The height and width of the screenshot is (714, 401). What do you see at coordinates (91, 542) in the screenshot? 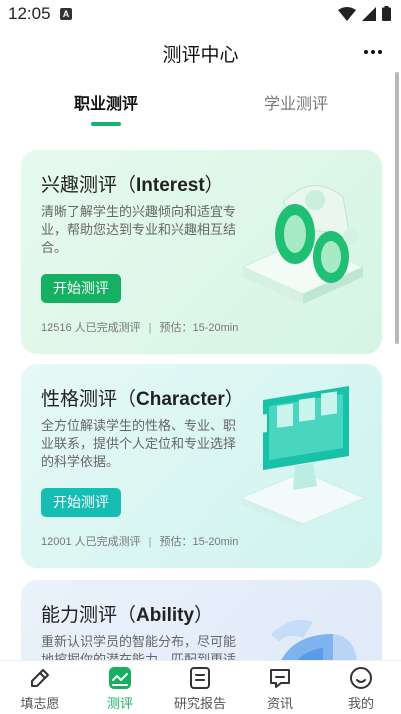
I see `completed-count: 12001 人已完成测评` at bounding box center [91, 542].